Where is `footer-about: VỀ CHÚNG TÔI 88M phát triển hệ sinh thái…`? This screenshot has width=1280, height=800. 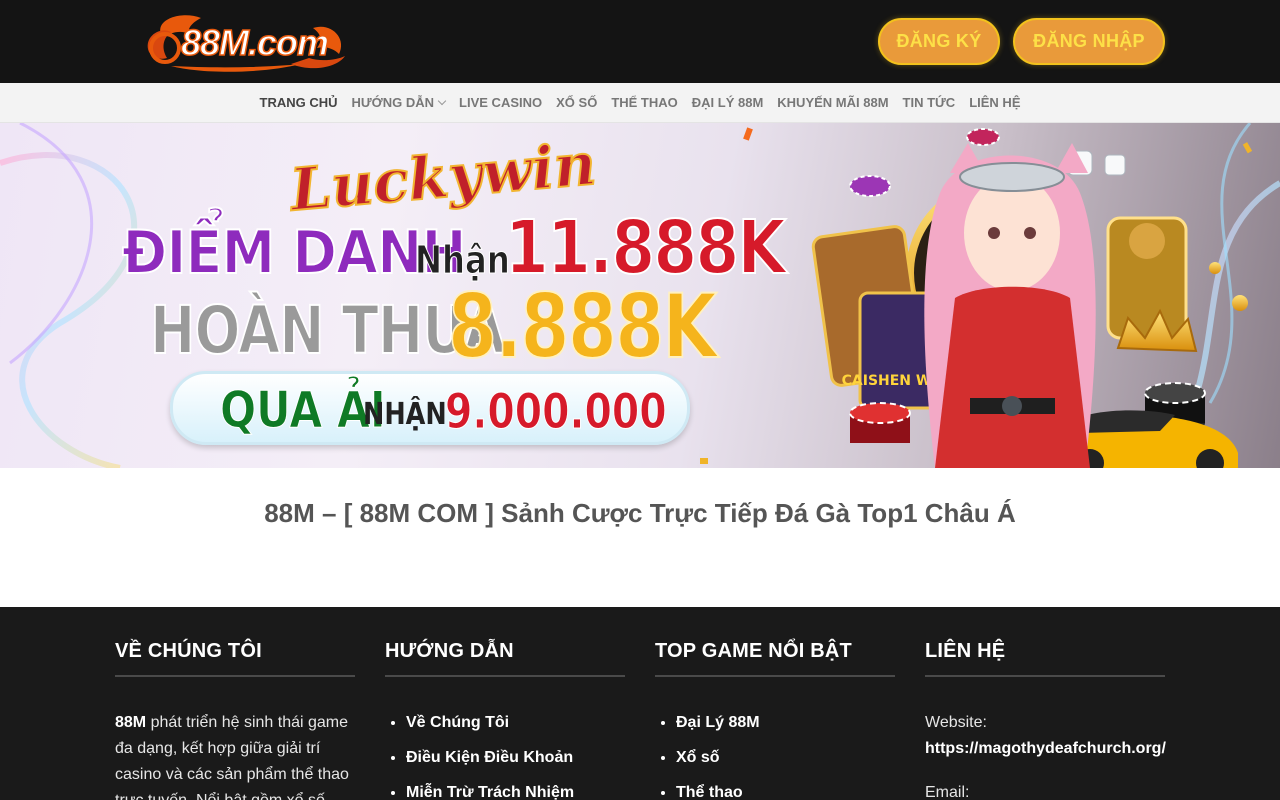
footer-about: VỀ CHÚNG TÔI 88M phát triển hệ sinh thái… is located at coordinates (235, 720).